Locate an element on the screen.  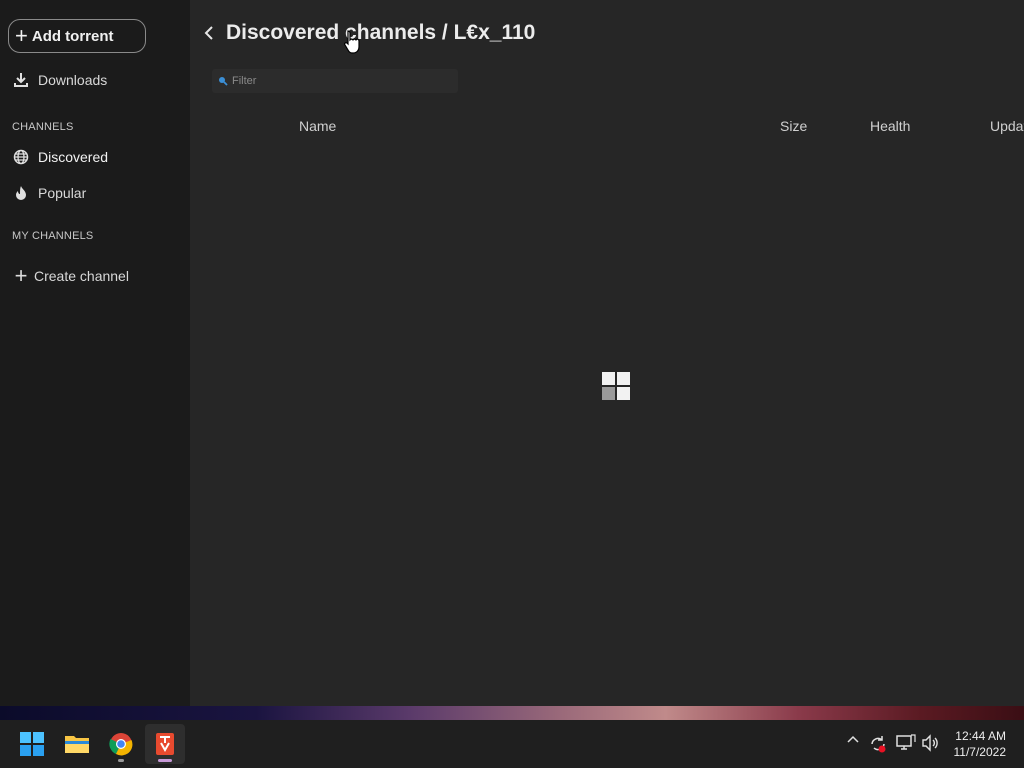
globe-icon is located at coordinates (21, 157).